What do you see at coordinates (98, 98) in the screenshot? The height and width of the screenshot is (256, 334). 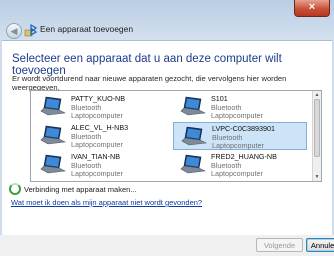 I see `device-name: PATTY_KUO-NB` at bounding box center [98, 98].